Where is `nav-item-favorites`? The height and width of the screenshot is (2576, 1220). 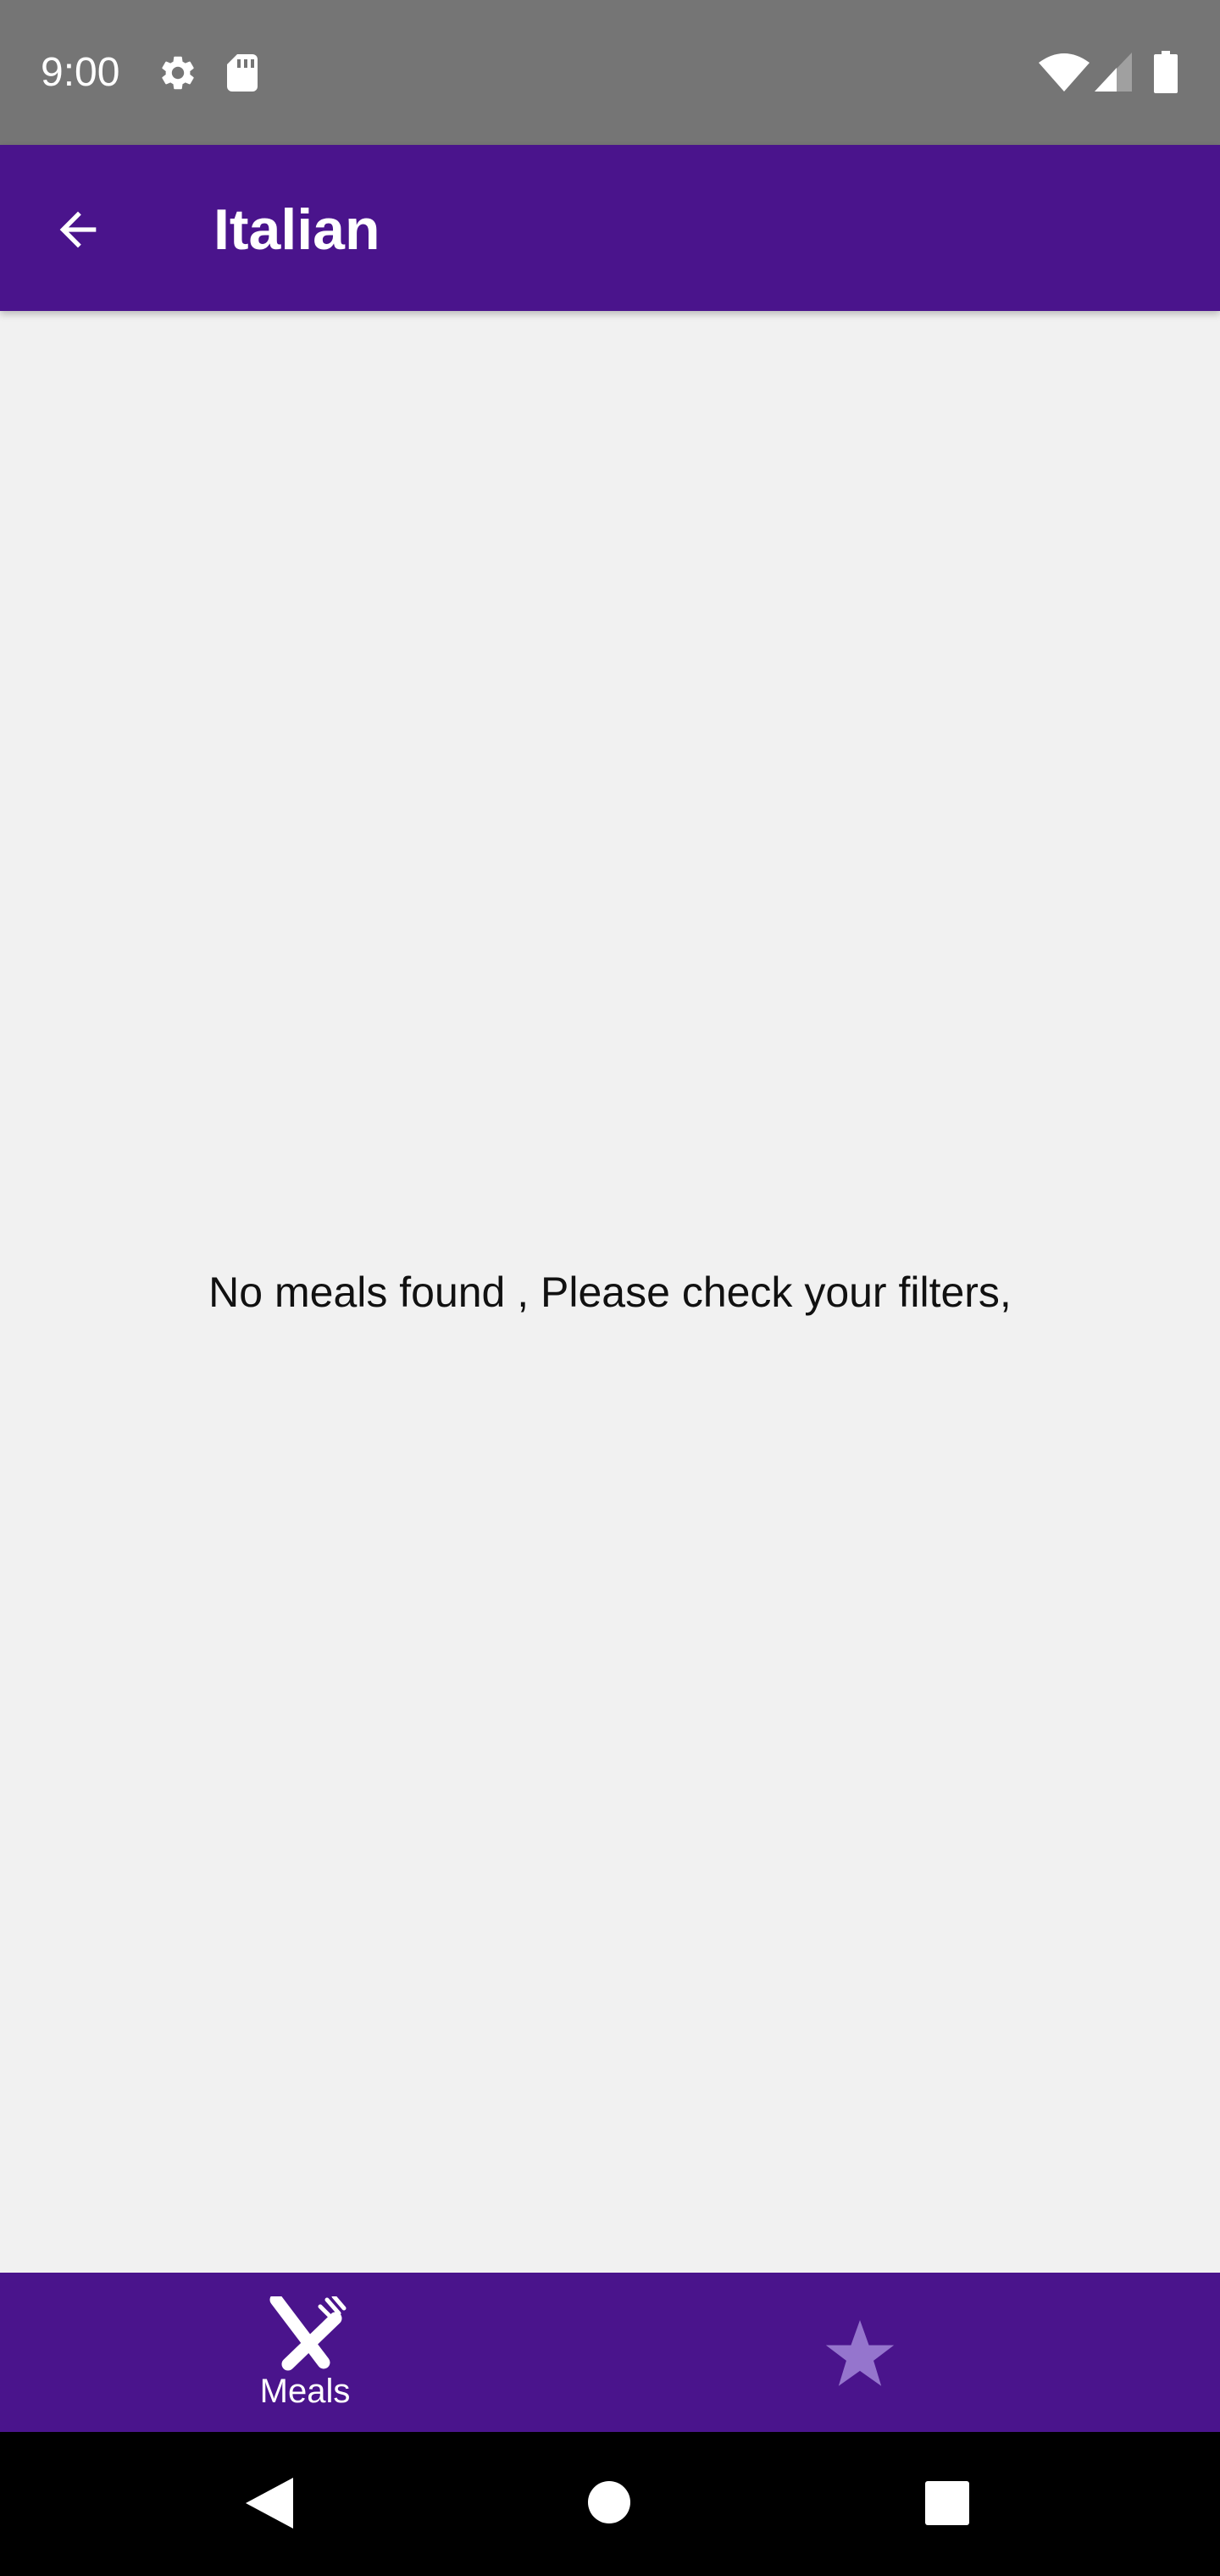
nav-item-favorites is located at coordinates (915, 2352).